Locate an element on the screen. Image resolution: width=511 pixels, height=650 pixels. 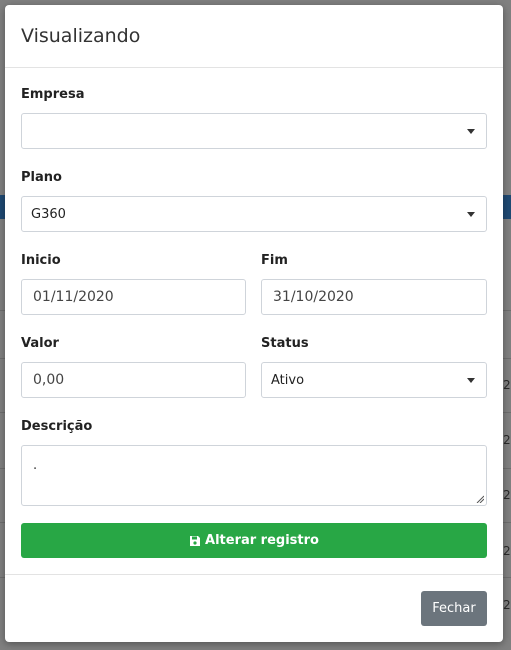
valor-input: 0,00 is located at coordinates (133, 380).